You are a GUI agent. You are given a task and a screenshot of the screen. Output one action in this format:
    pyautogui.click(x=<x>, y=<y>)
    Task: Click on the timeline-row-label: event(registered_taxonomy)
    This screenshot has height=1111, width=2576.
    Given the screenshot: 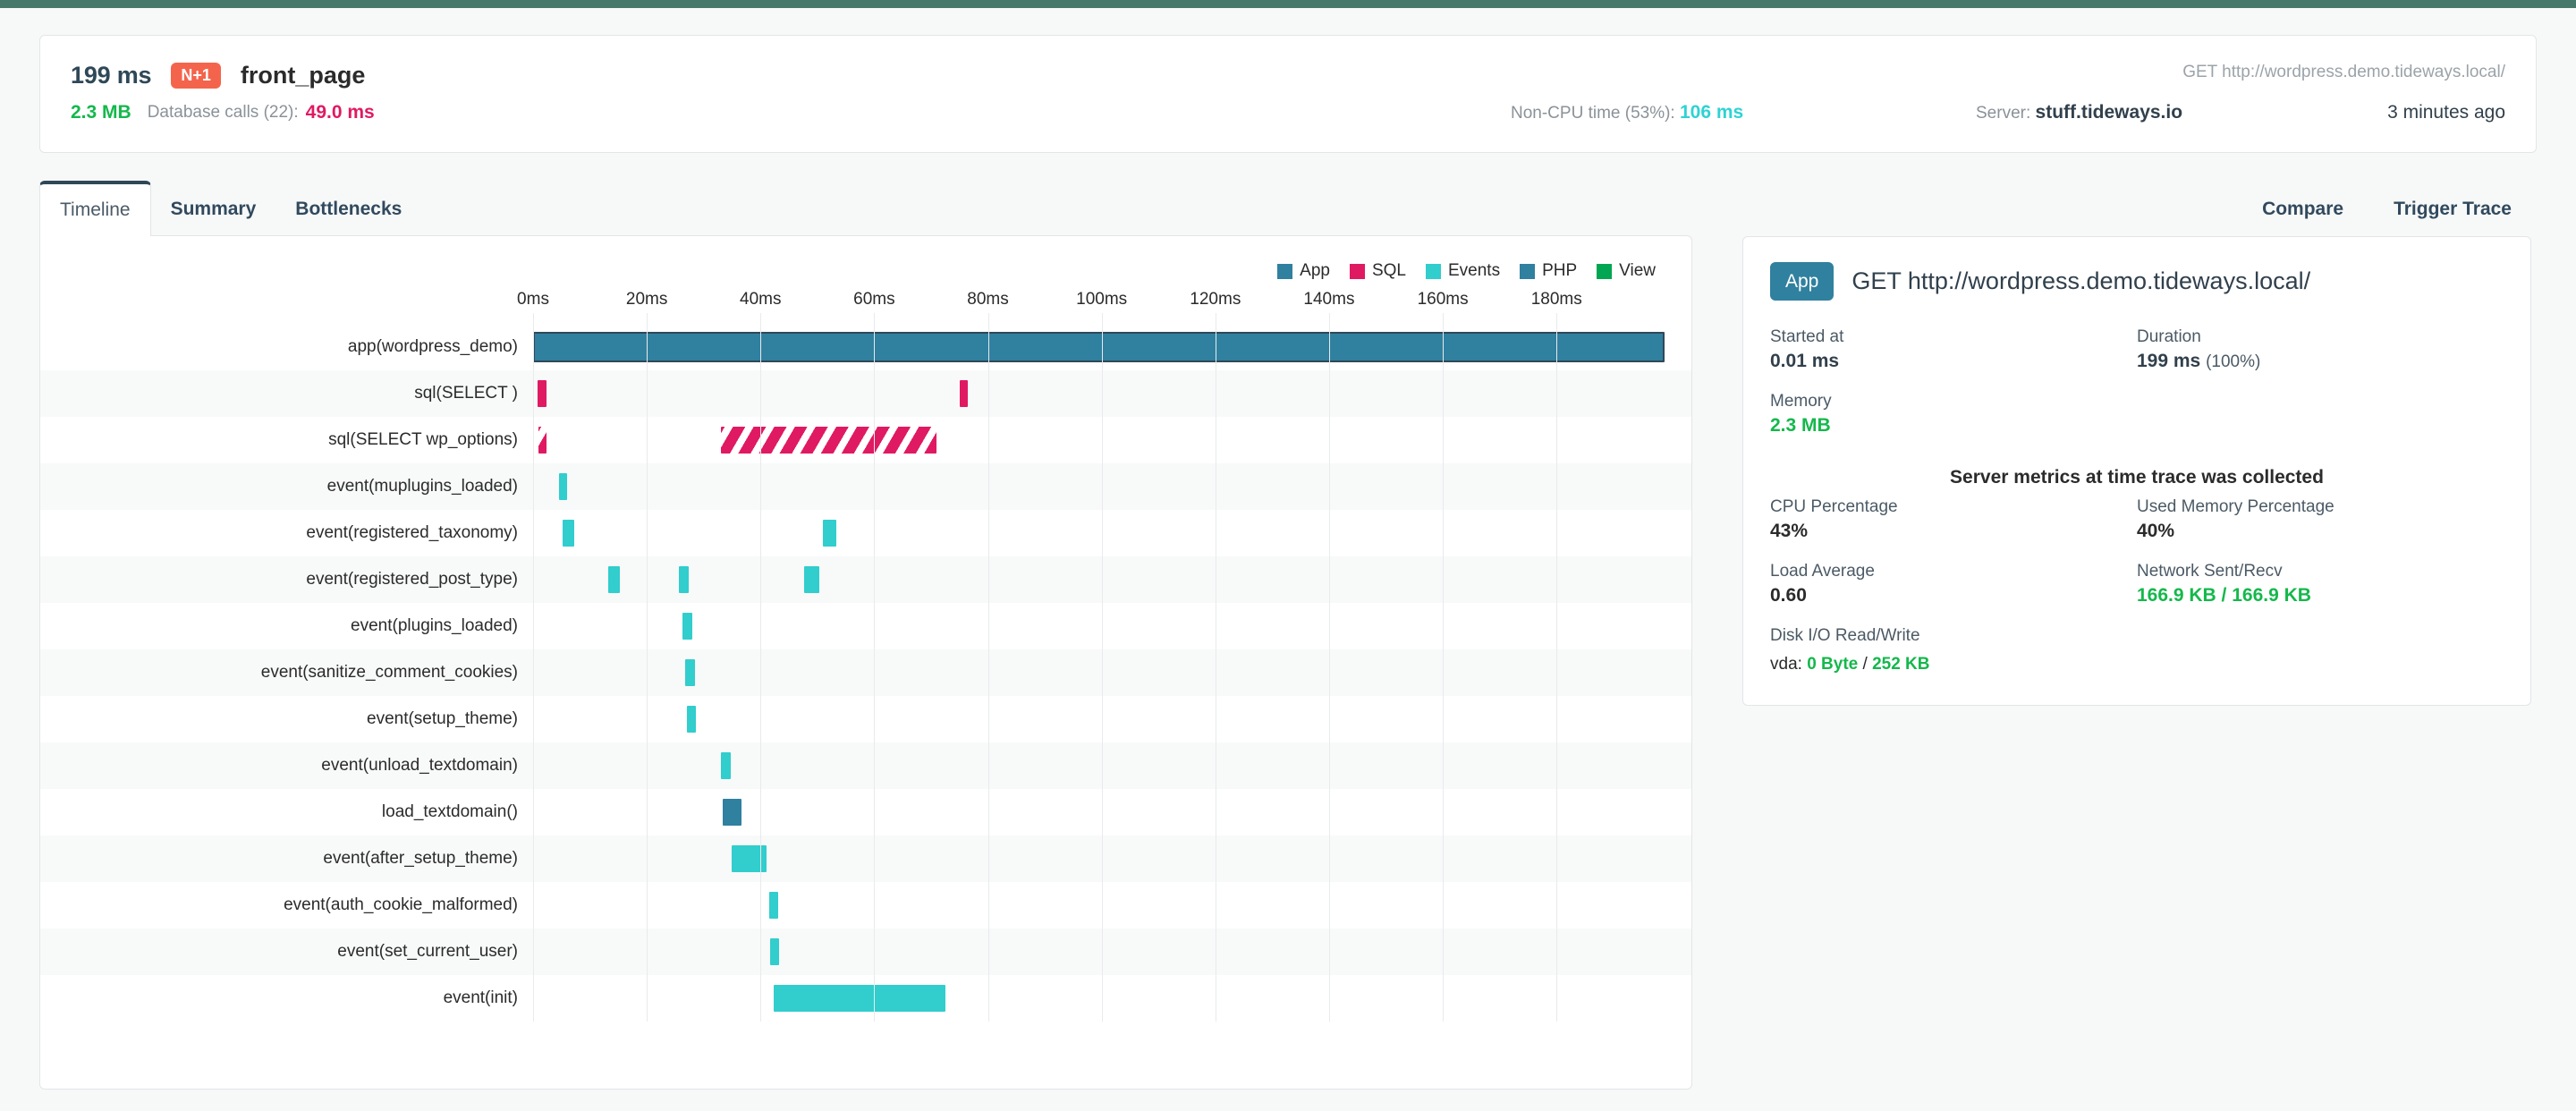 What is the action you would take?
    pyautogui.click(x=412, y=532)
    